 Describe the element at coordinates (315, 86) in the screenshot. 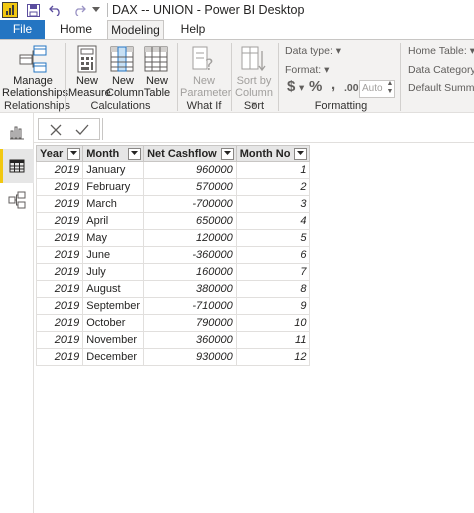

I see `percent-button: %` at that location.